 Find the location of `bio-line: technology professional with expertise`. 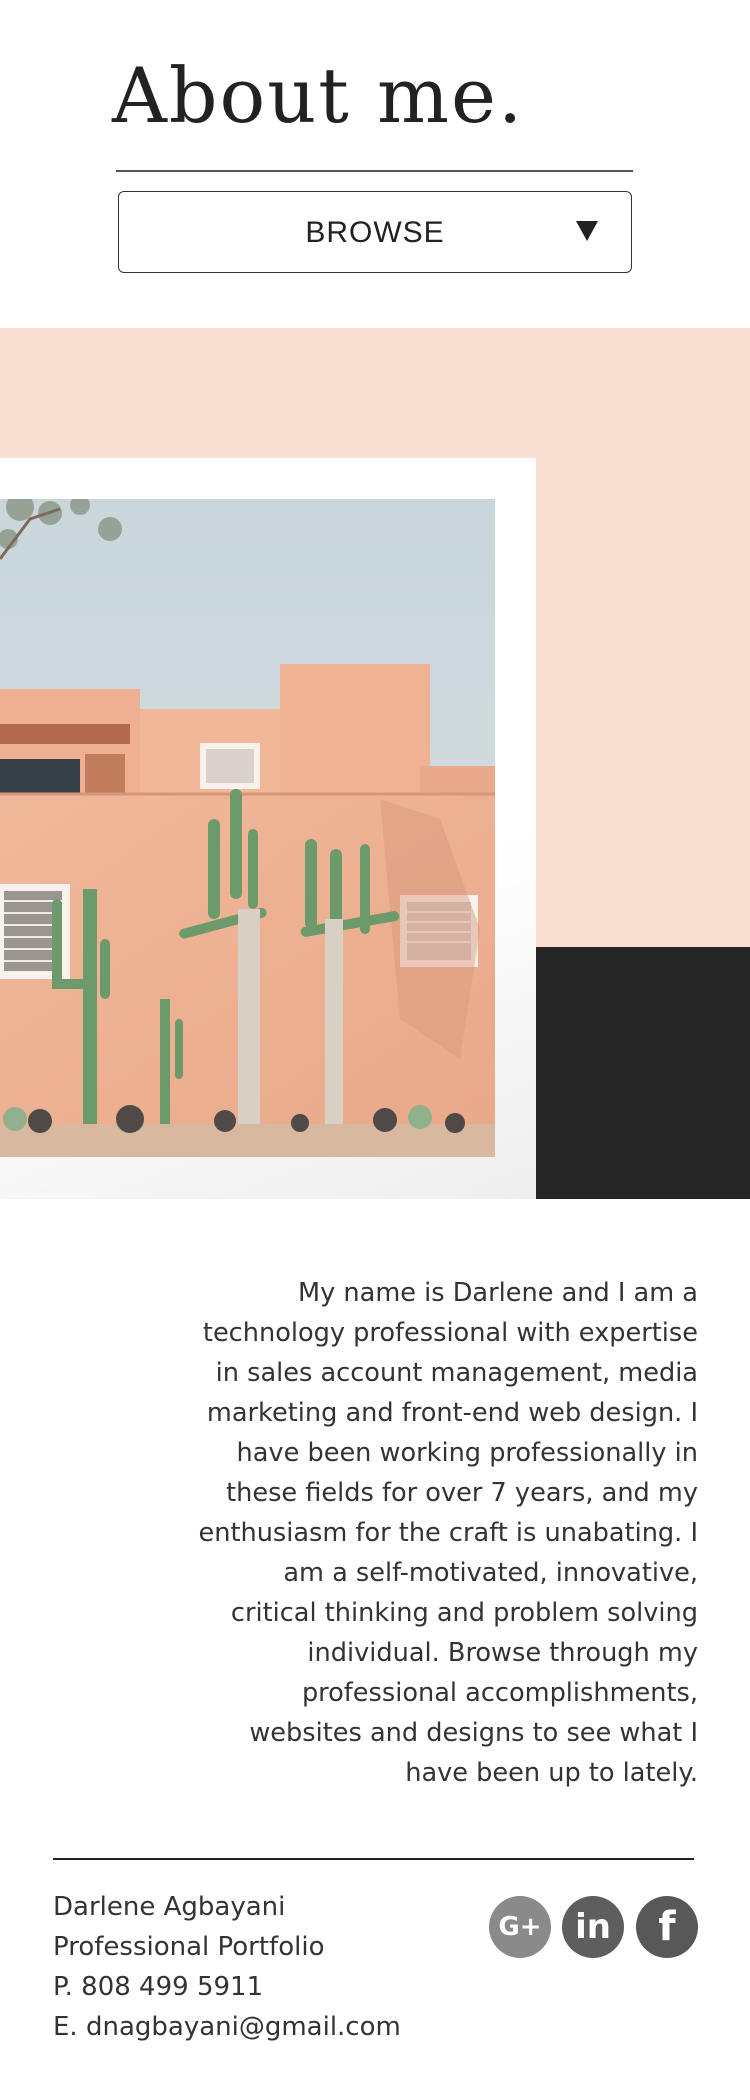

bio-line: technology professional with expertise is located at coordinates (450, 1333).